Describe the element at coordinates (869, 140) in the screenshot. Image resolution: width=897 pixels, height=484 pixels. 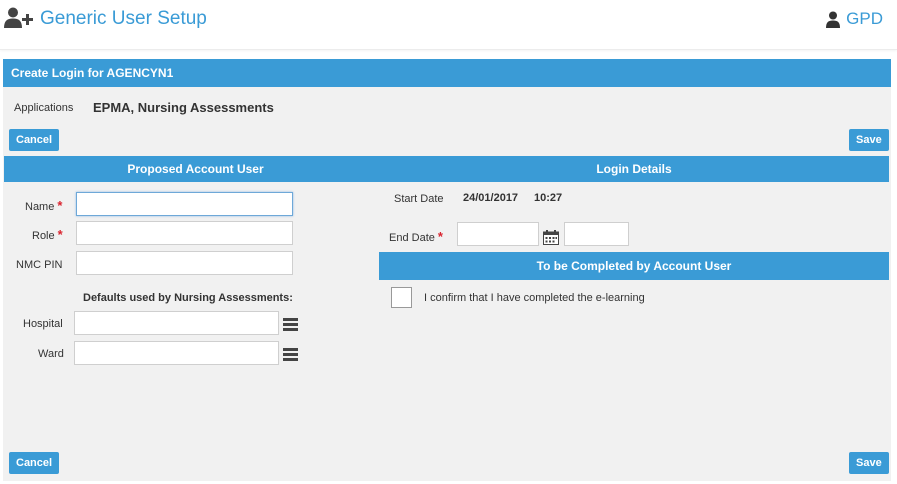
I see `save-button-top: Save` at that location.